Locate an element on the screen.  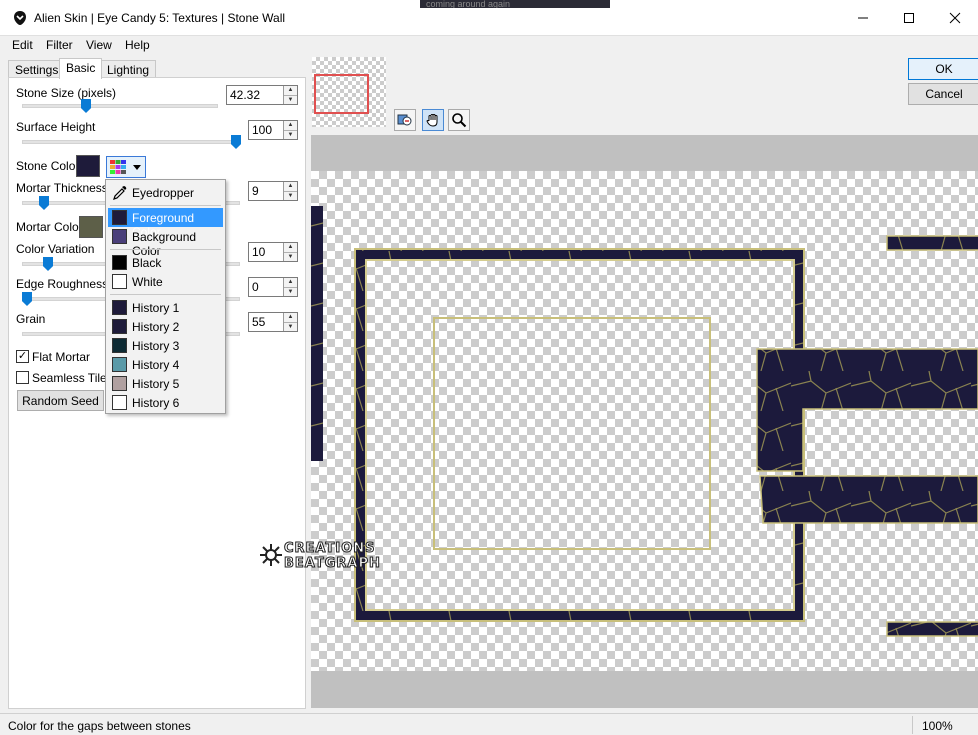
hand-tool-button is located at coordinates (433, 120).